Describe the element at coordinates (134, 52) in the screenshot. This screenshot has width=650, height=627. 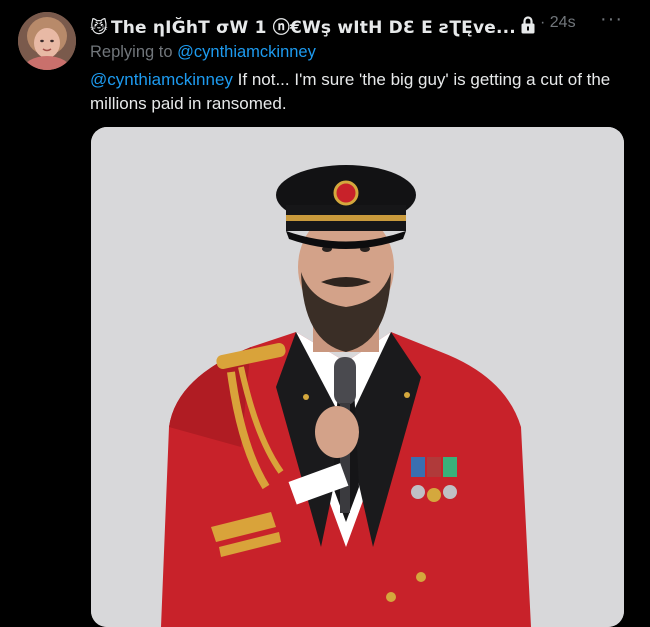
I see `replying-to-prefix: Replying to` at that location.